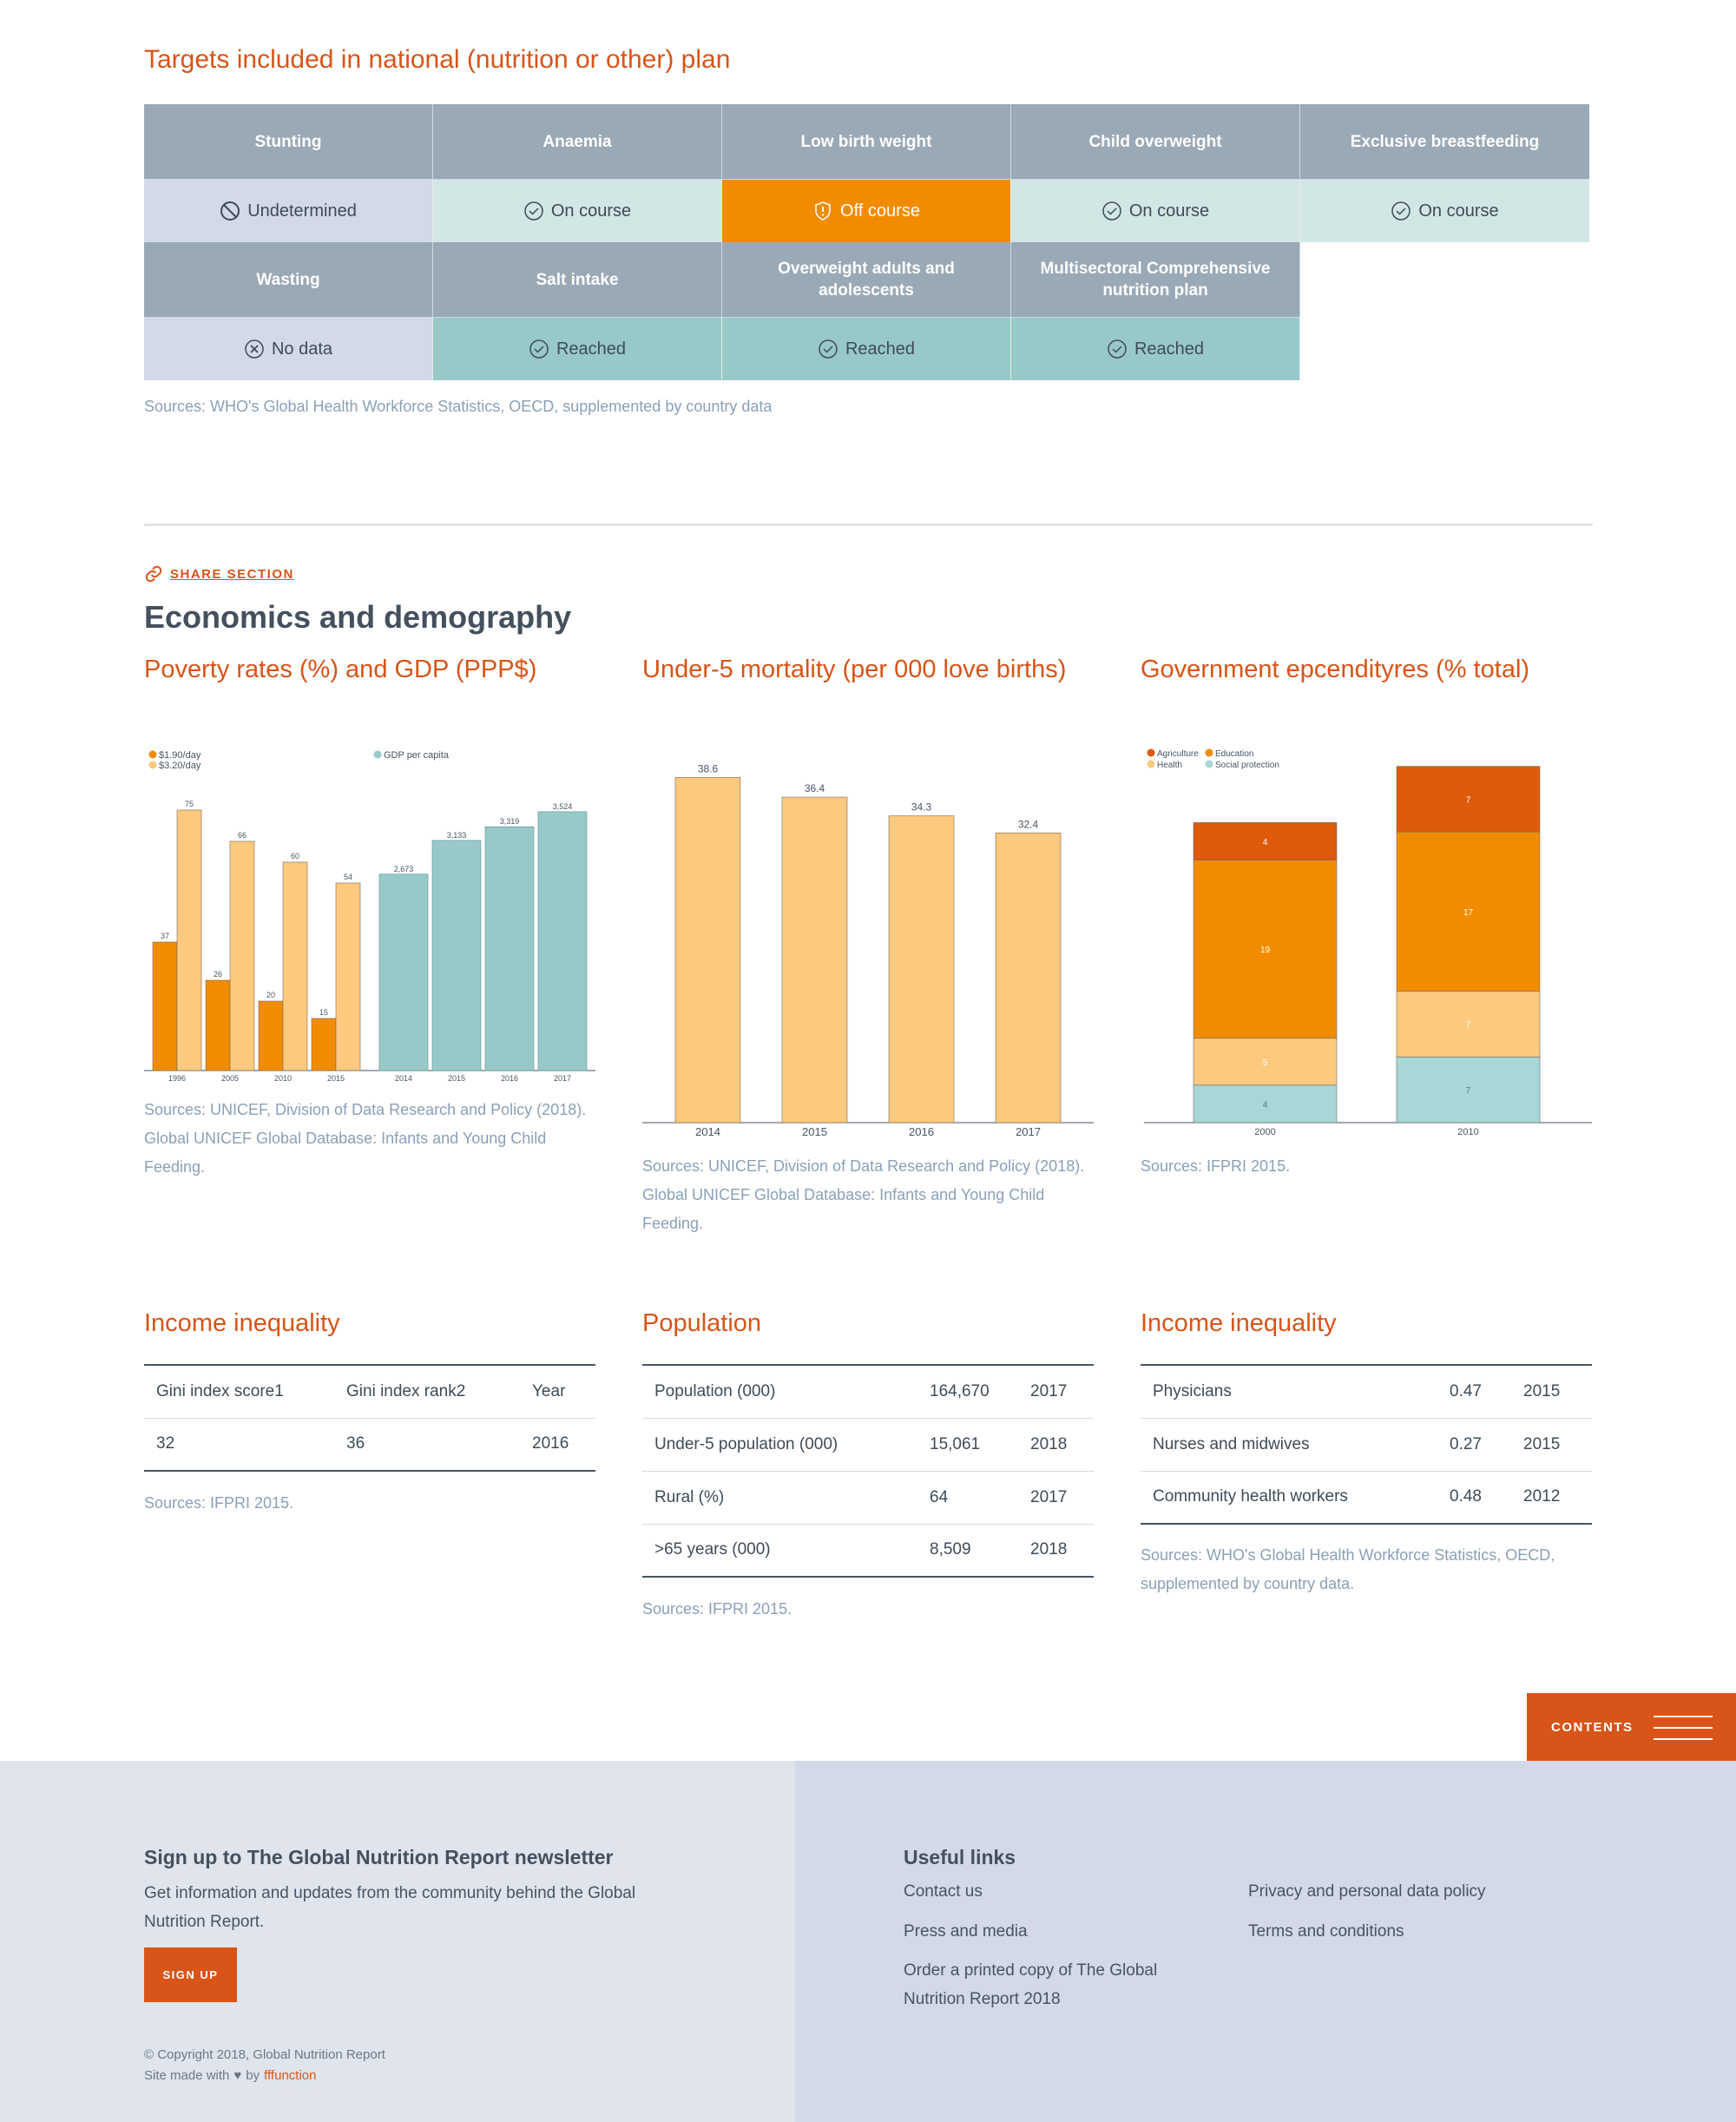 Image resolution: width=1736 pixels, height=2122 pixels. What do you see at coordinates (868, 950) in the screenshot?
I see `mortality-chart: 38.6 2014 36.4 2015 34.3 2016 32.4 2017` at bounding box center [868, 950].